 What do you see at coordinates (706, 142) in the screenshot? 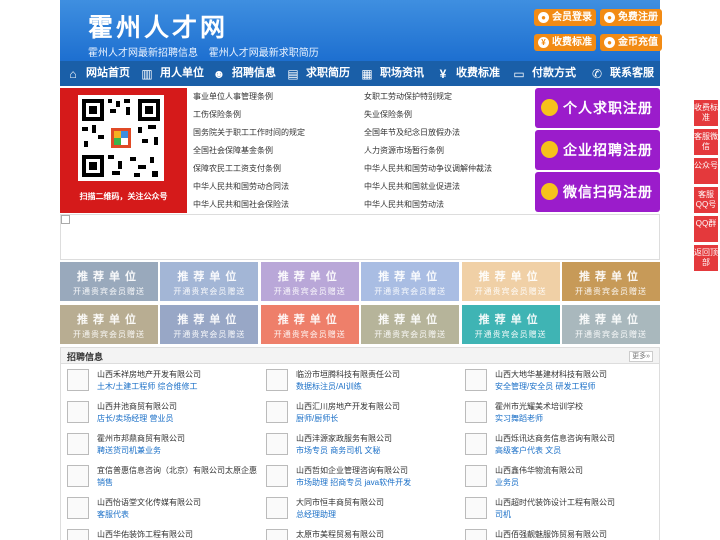
I see `float-wechat-button: 客服微信` at bounding box center [706, 142].